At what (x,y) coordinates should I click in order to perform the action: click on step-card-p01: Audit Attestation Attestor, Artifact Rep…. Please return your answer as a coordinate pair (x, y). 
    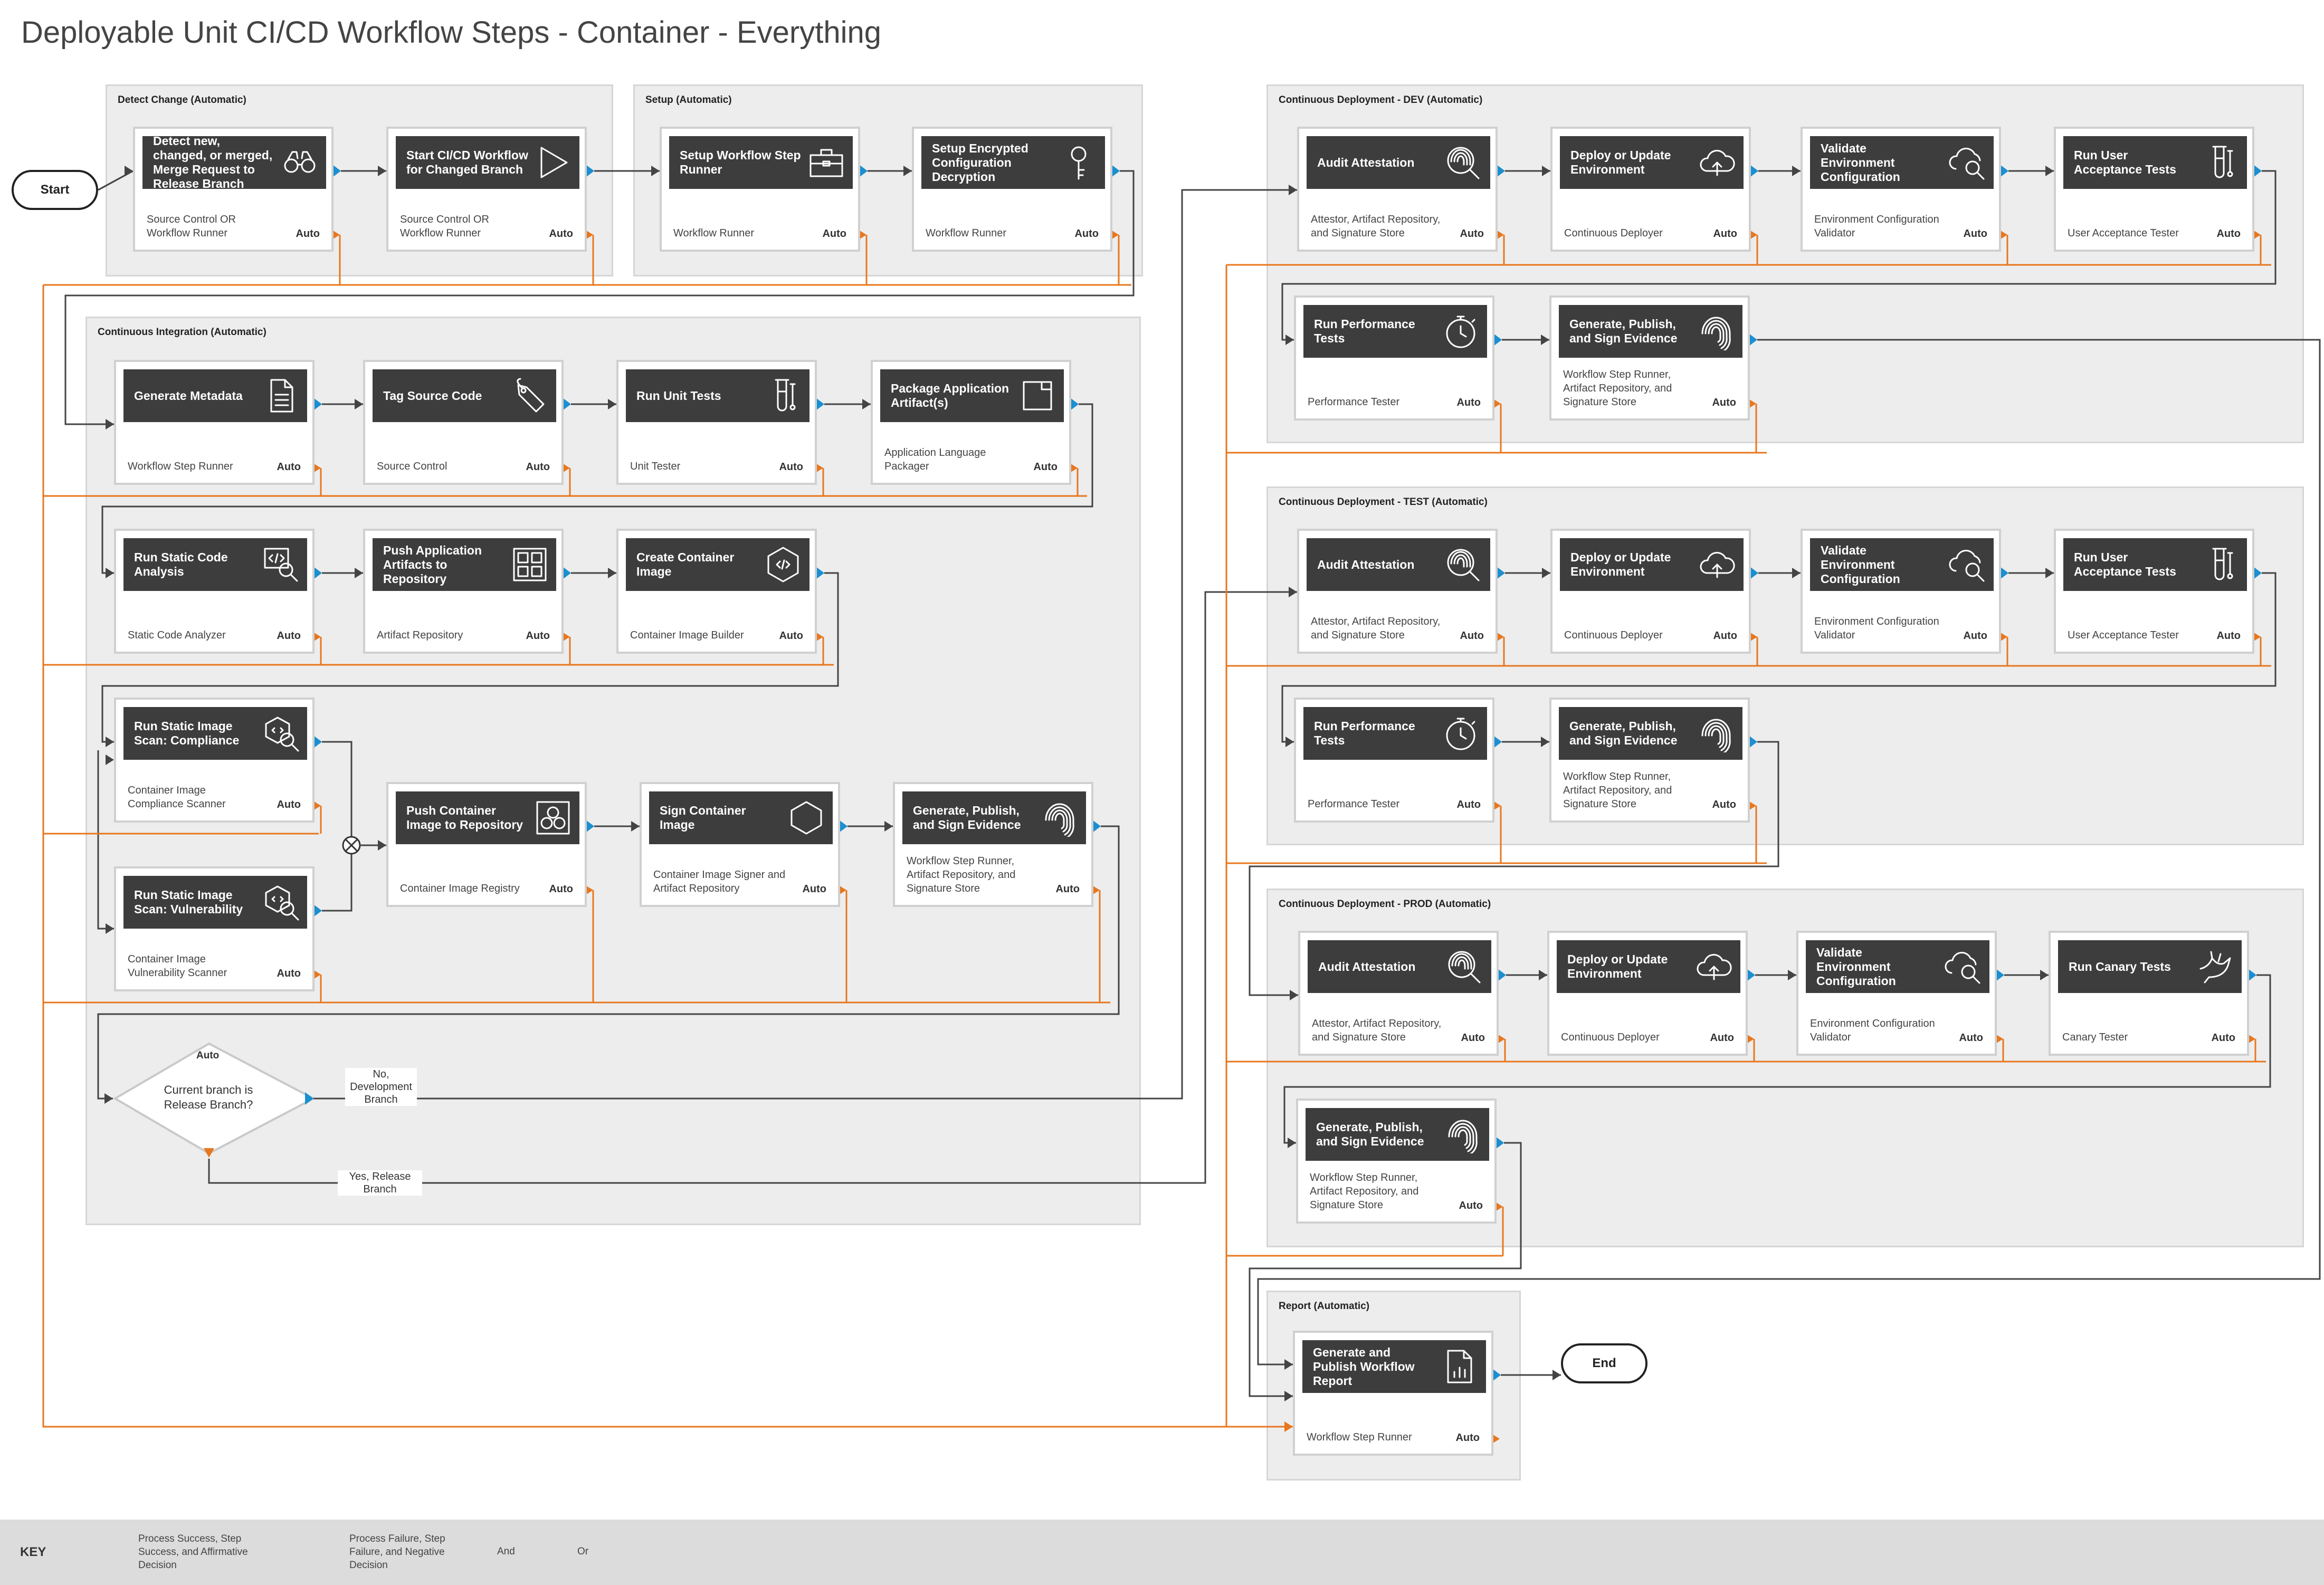
    Looking at the image, I should click on (1398, 993).